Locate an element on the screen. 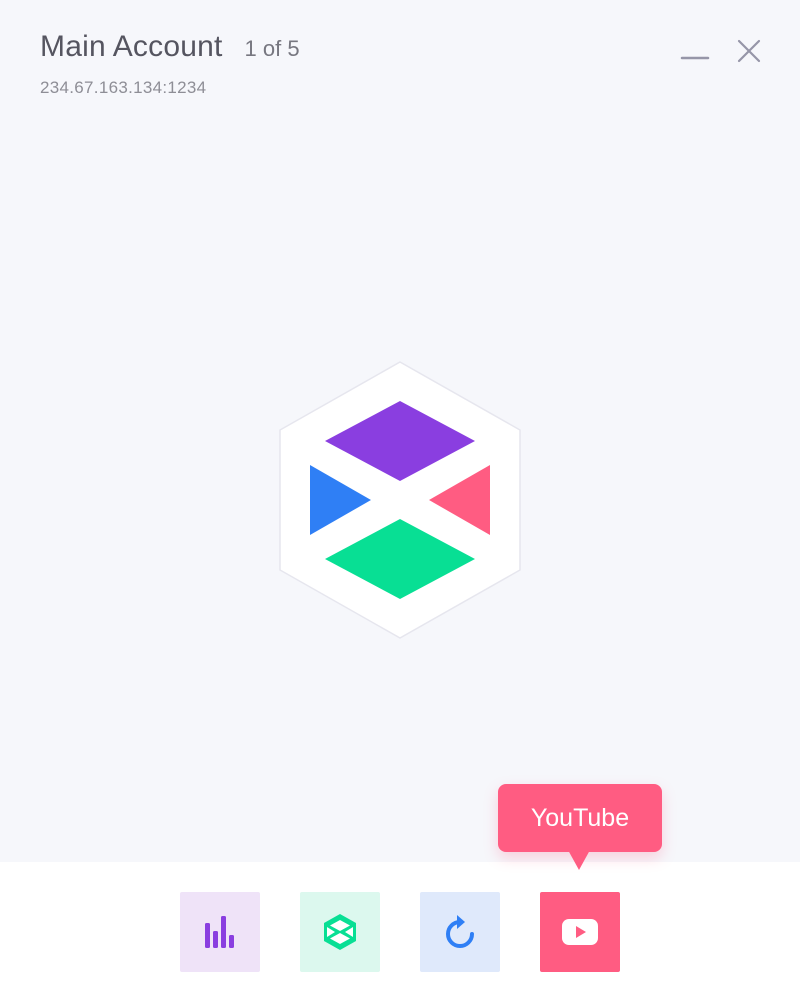 This screenshot has width=800, height=1000. title-row: Main Account 1 of 5 is located at coordinates (400, 47).